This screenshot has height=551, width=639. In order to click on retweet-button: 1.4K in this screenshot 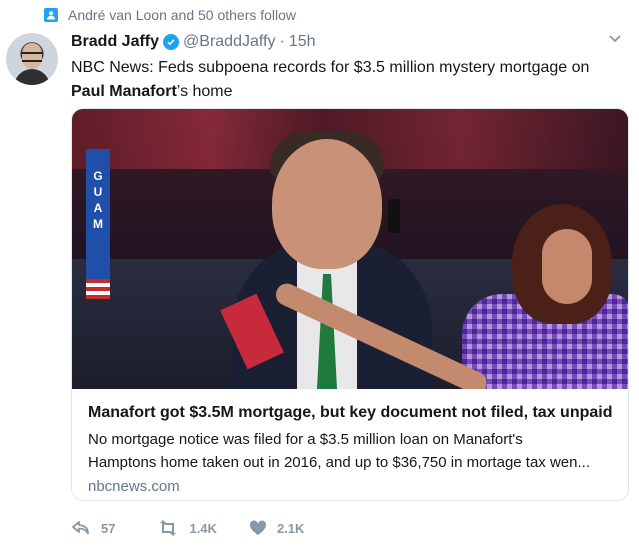, I will do `click(187, 528)`.